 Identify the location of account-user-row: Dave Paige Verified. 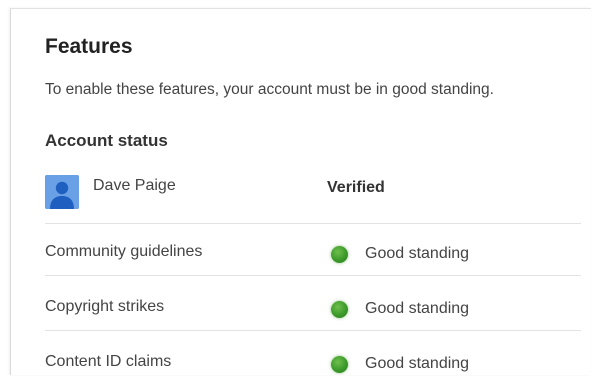
(313, 196).